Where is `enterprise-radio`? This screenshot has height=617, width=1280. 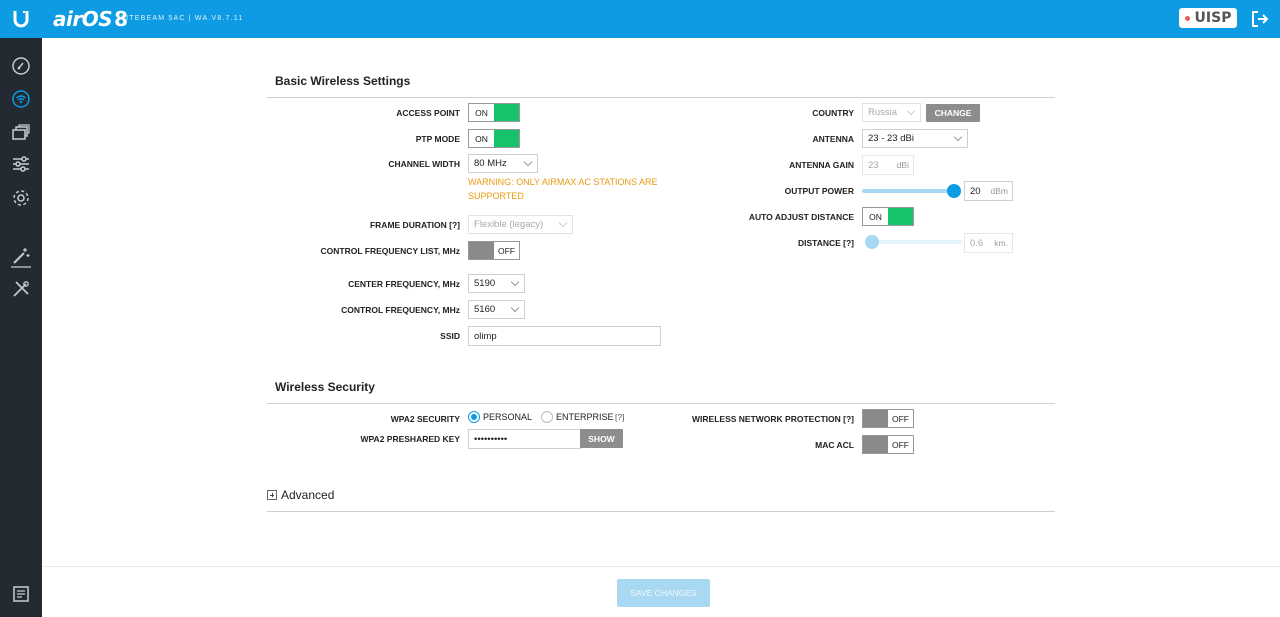
enterprise-radio is located at coordinates (547, 417).